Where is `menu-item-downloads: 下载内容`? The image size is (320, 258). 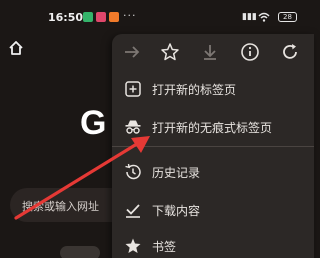 menu-item-downloads: 下载内容 is located at coordinates (213, 210).